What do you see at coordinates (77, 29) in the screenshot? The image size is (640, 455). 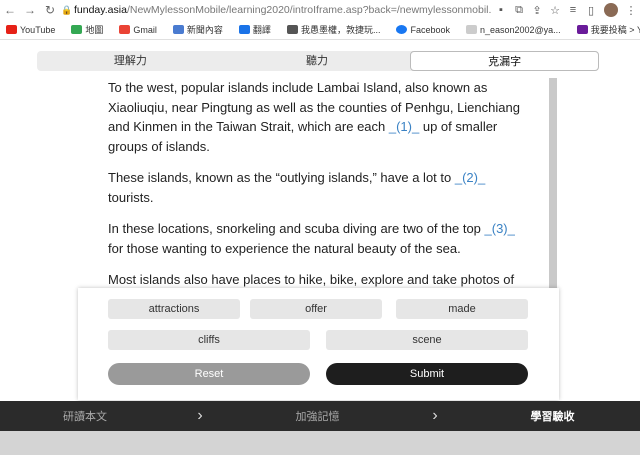 I see `maps-icon` at bounding box center [77, 29].